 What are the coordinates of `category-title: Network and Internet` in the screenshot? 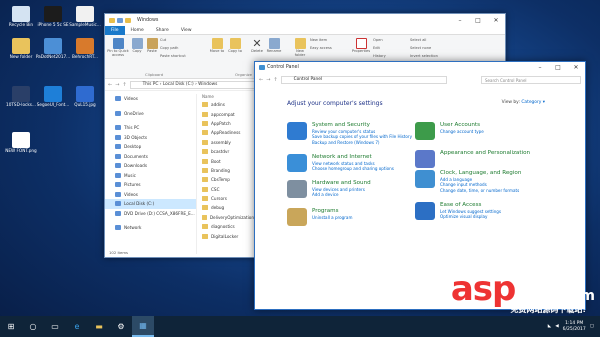 It's located at (342, 157).